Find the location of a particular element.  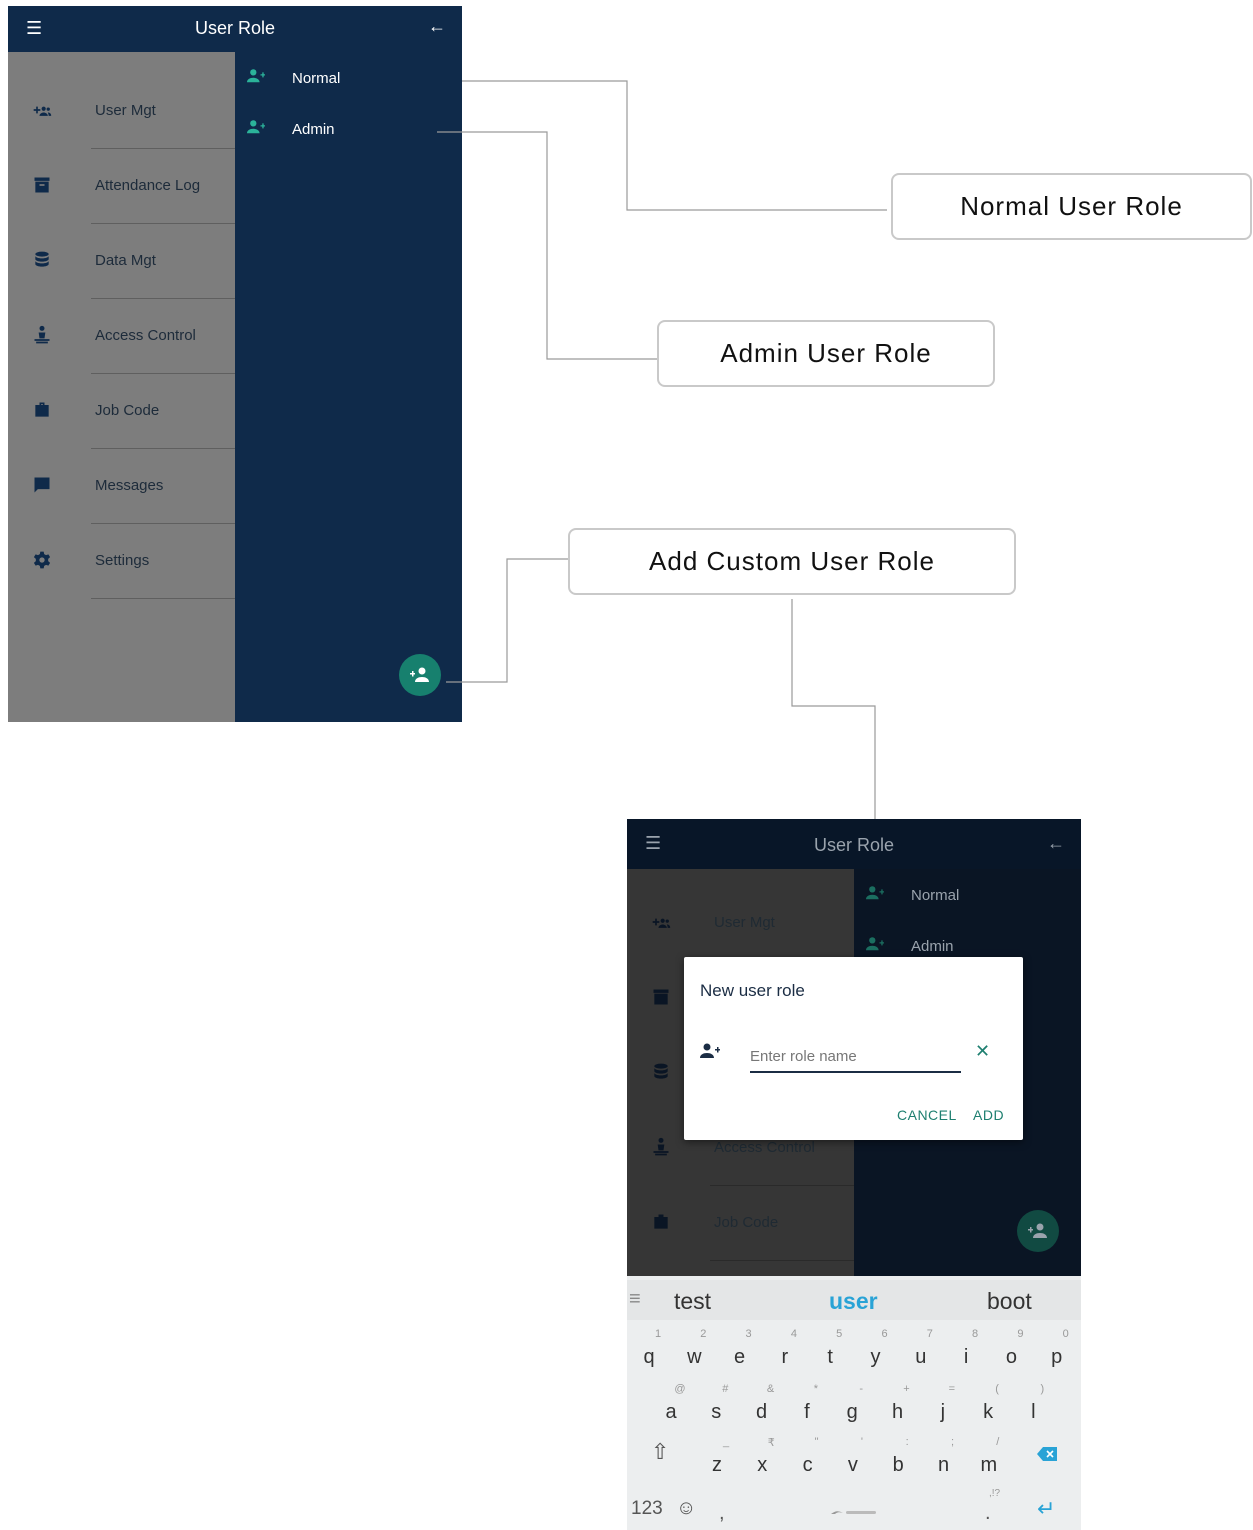

new-role-dialog: New user role ✕ CANCEL ADD is located at coordinates (853, 1048).